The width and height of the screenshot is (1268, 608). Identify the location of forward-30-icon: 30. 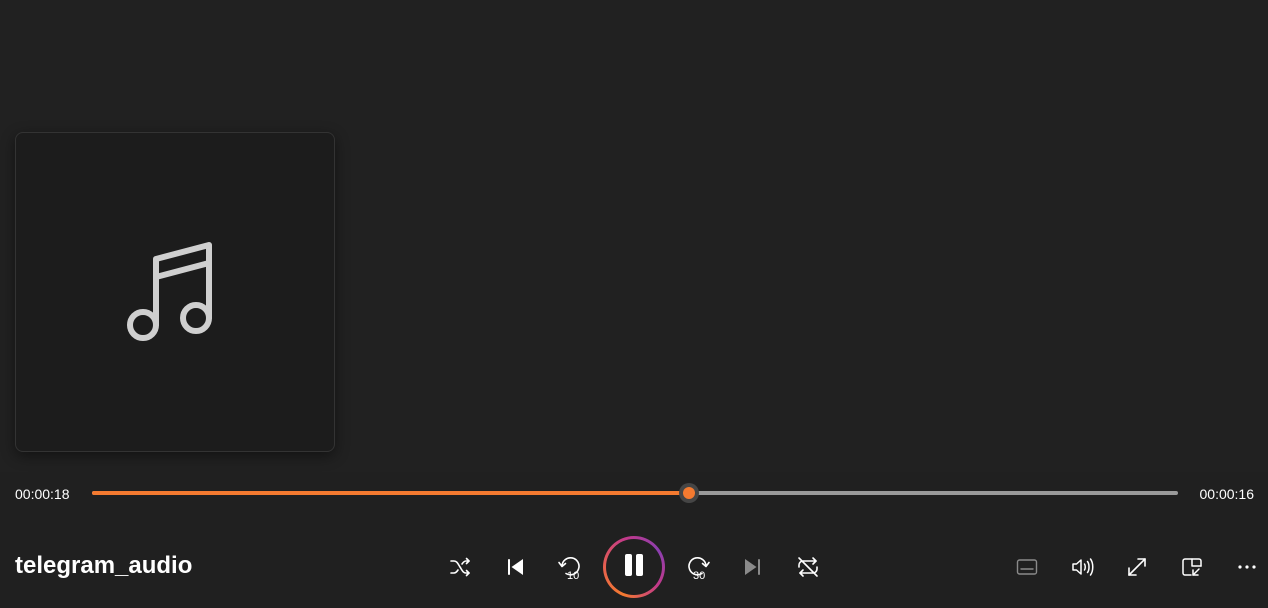
(698, 567).